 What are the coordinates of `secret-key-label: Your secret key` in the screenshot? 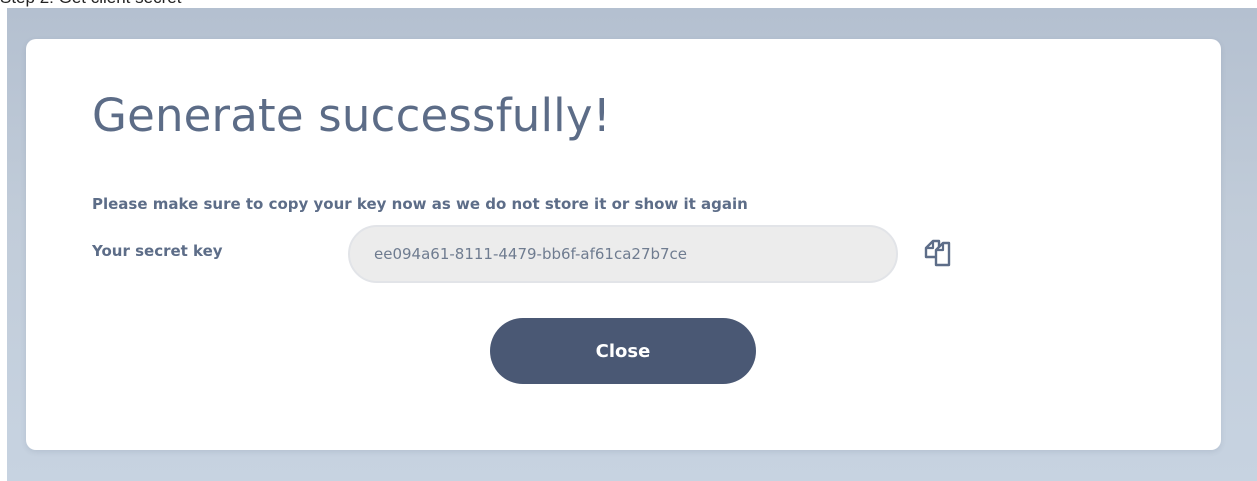 It's located at (157, 251).